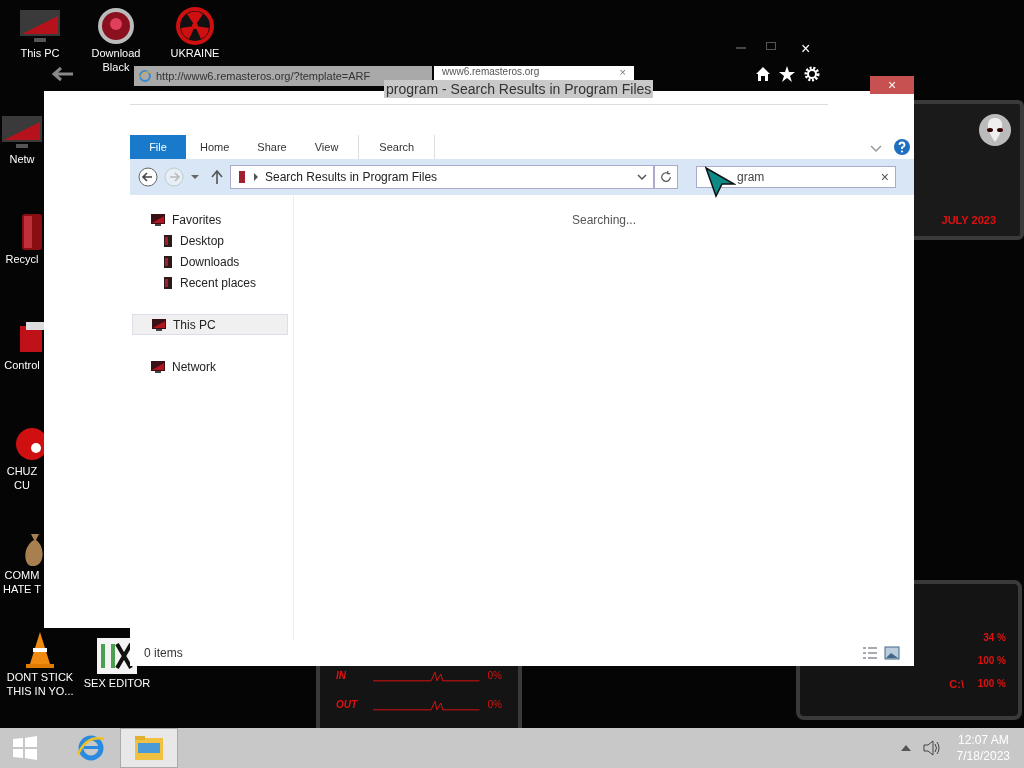  I want to click on bin-icon, so click(32, 232).